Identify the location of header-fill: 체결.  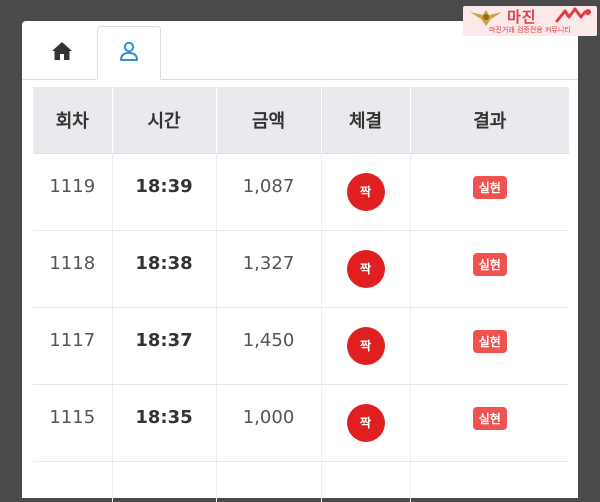
(365, 120).